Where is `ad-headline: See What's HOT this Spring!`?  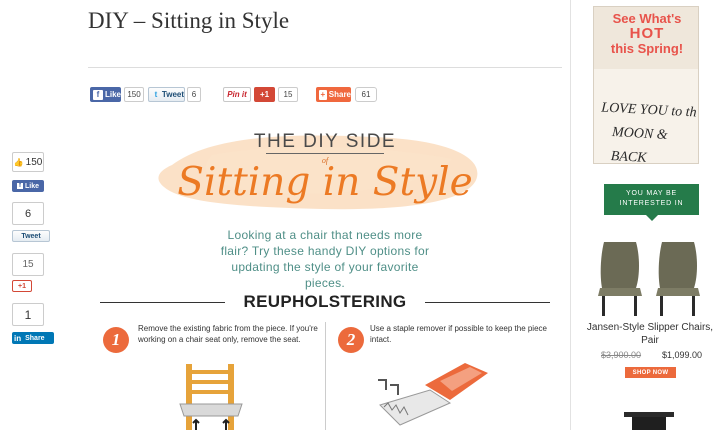 ad-headline: See What's HOT this Spring! is located at coordinates (646, 33).